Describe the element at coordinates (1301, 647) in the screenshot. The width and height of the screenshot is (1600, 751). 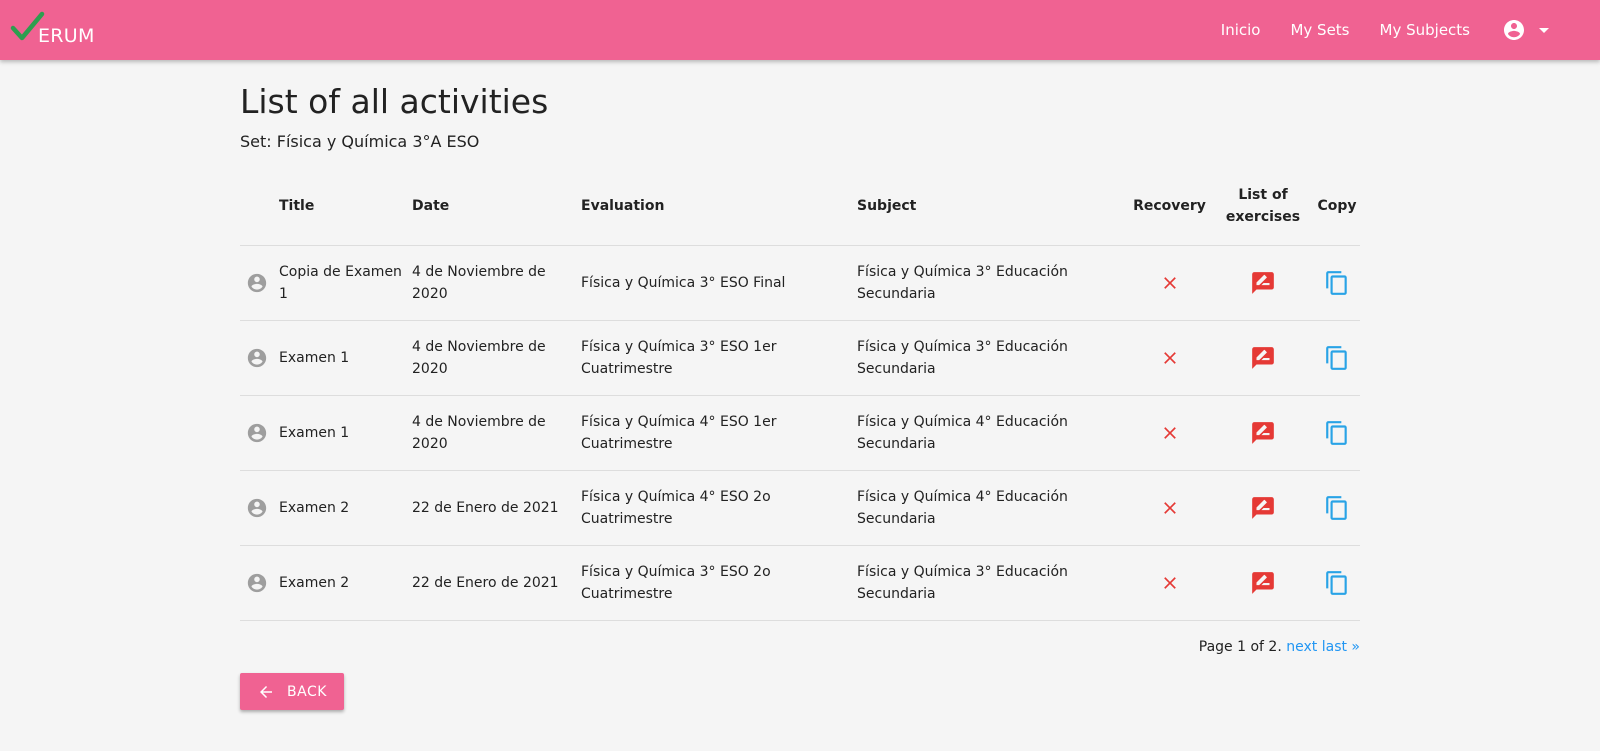
I see `pagination-next-link: next` at that location.